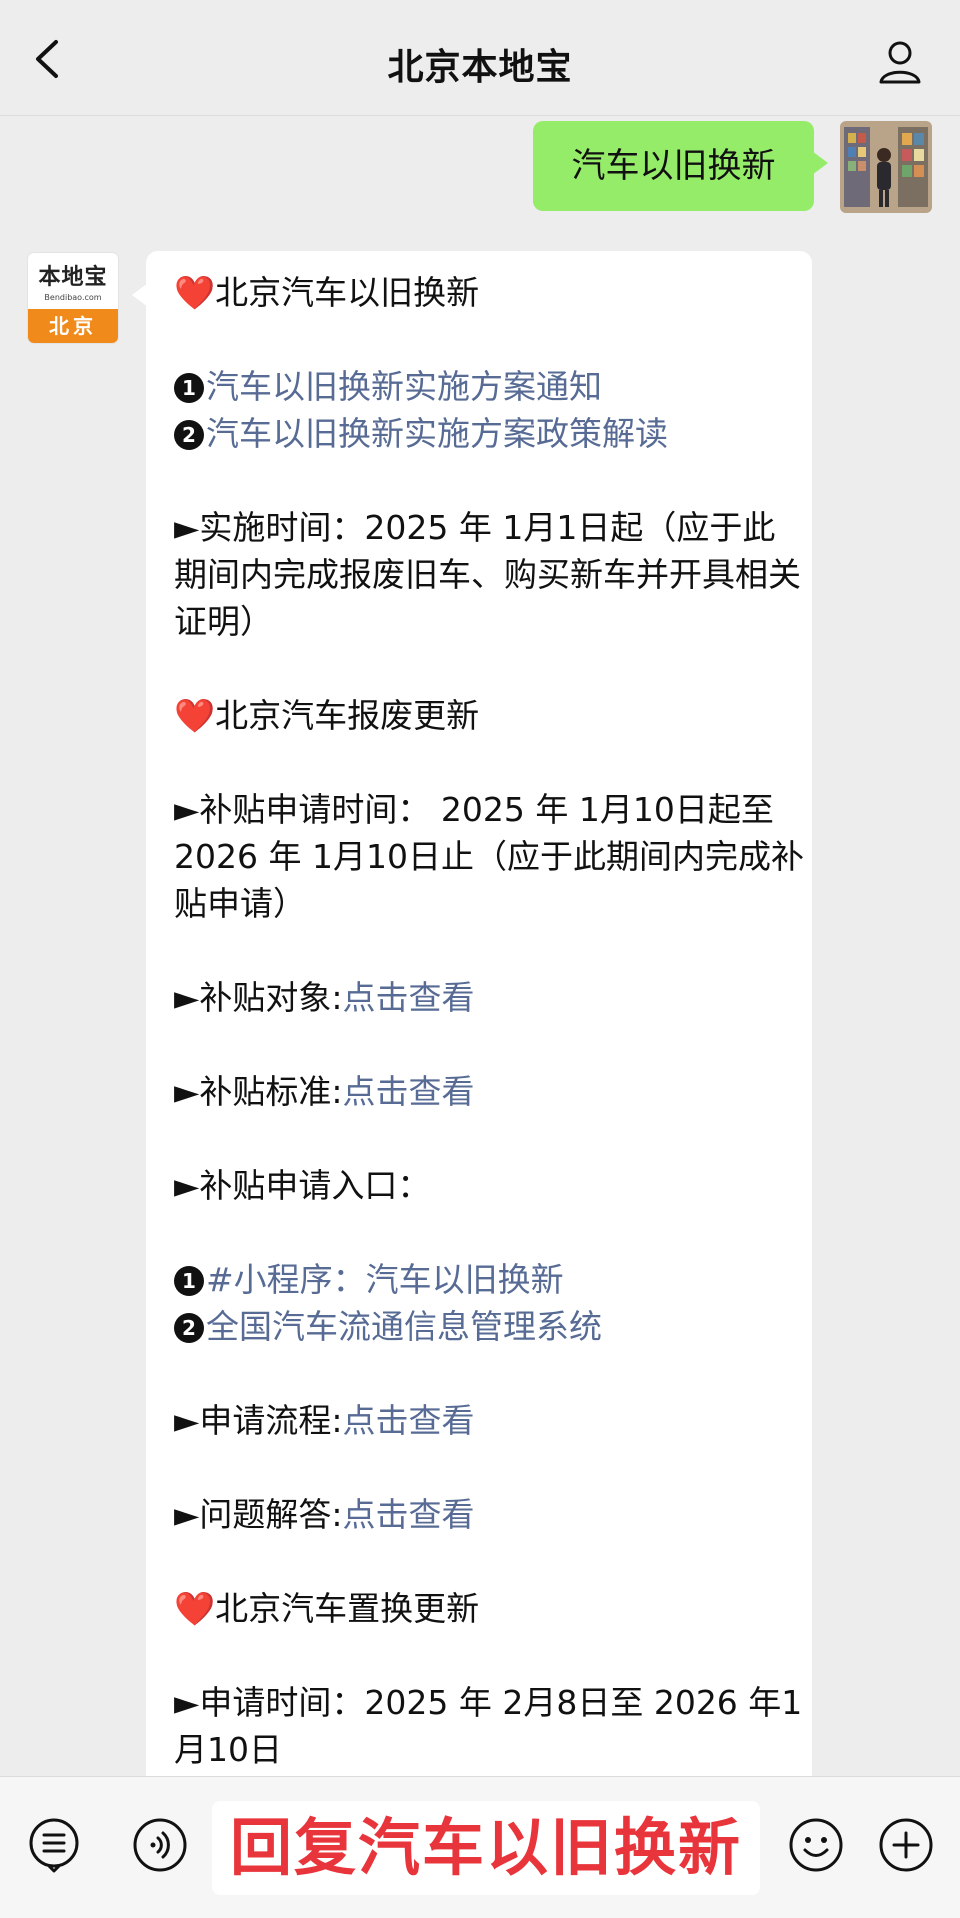  I want to click on my-message-bubble: 汽车以旧换新, so click(680, 166).